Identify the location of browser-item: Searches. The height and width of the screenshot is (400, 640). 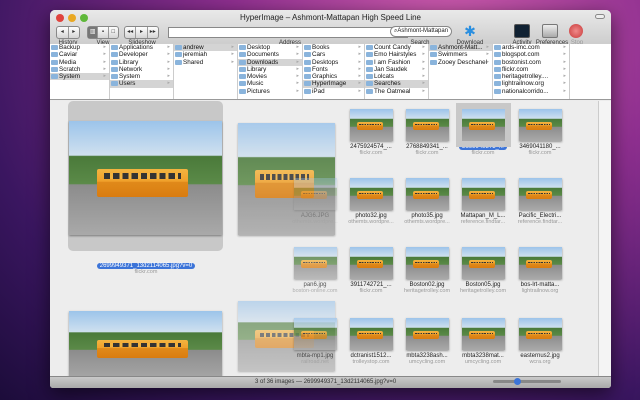
(396, 84).